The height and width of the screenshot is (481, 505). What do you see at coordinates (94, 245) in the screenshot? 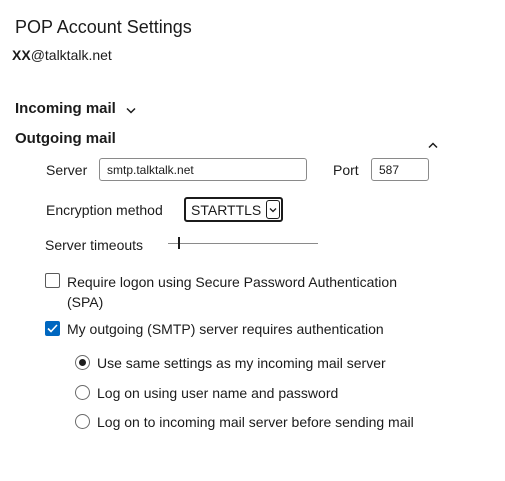
I see `server-timeouts-label: Server timeouts` at bounding box center [94, 245].